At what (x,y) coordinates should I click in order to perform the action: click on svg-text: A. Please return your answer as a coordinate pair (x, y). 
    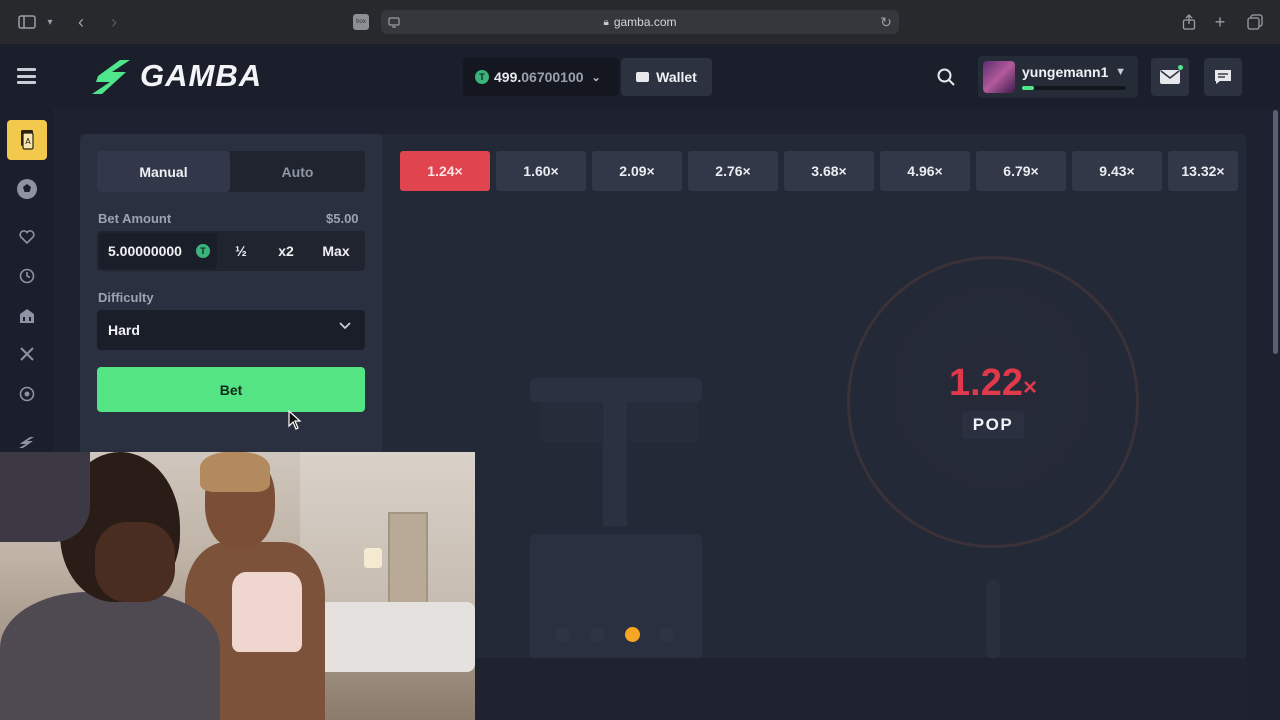
    Looking at the image, I should click on (28, 141).